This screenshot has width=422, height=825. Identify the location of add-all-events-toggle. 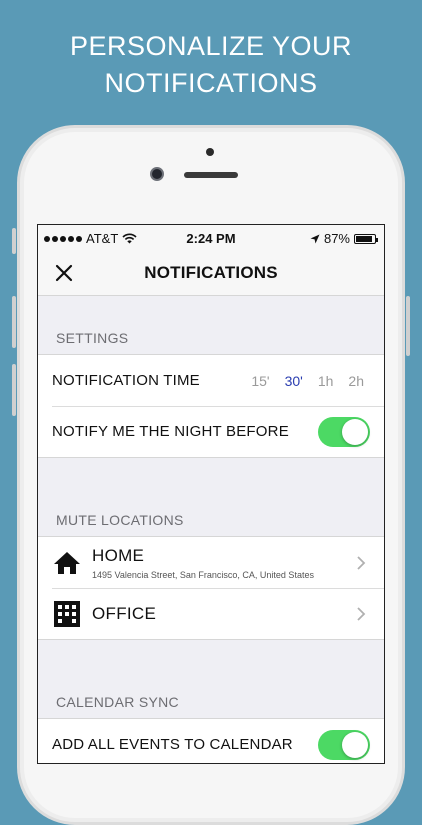
(344, 744).